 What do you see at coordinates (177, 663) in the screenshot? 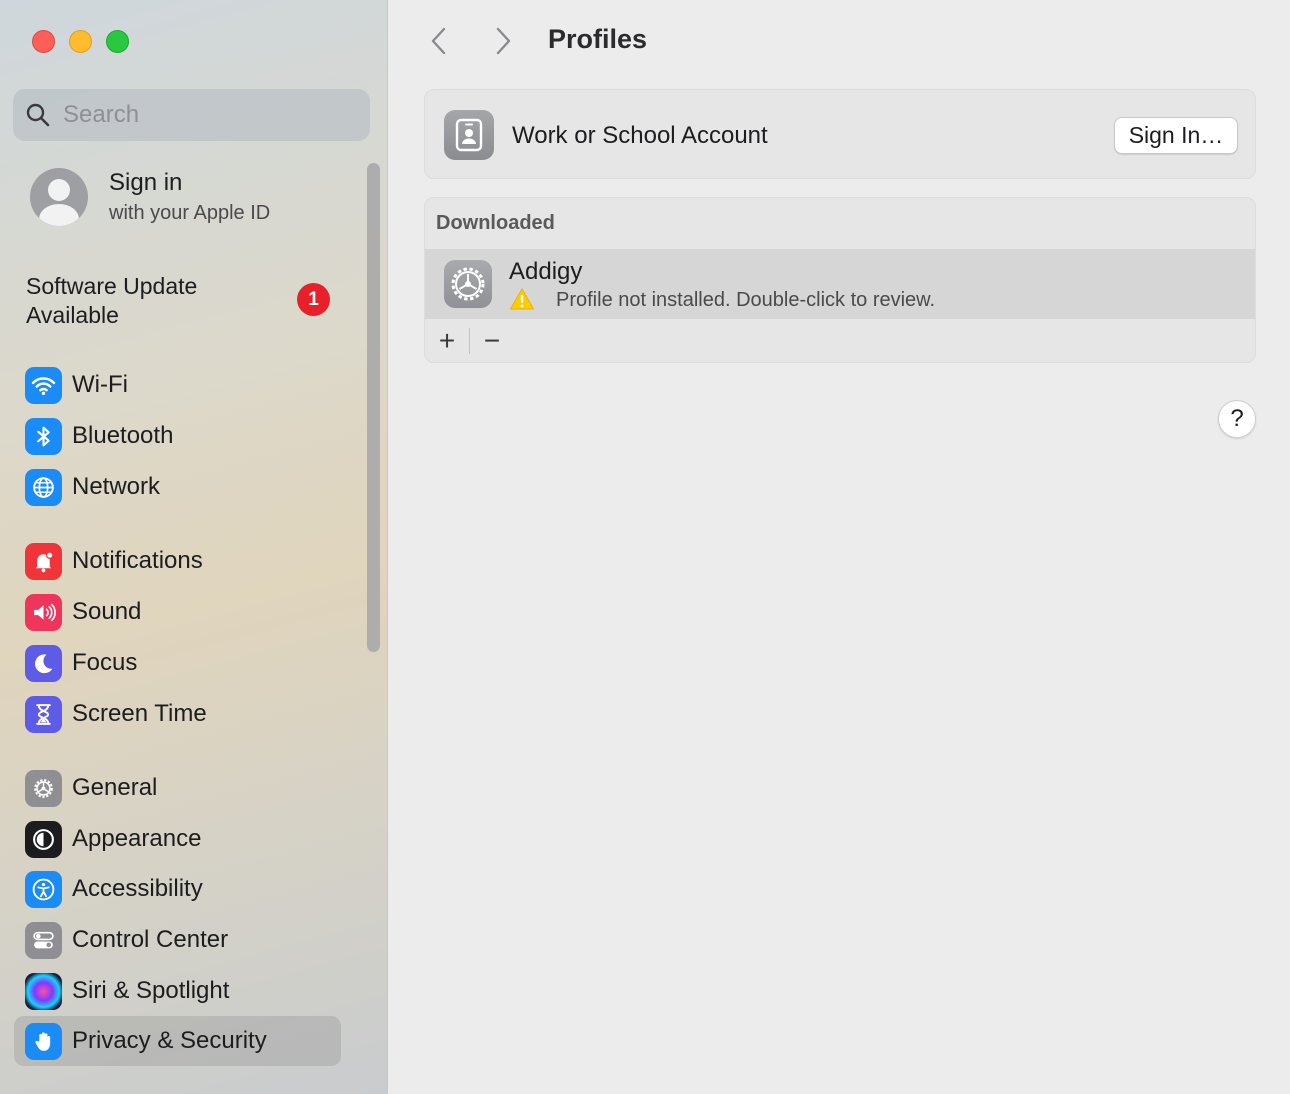
I see `sidebar-item-focus: Focus` at bounding box center [177, 663].